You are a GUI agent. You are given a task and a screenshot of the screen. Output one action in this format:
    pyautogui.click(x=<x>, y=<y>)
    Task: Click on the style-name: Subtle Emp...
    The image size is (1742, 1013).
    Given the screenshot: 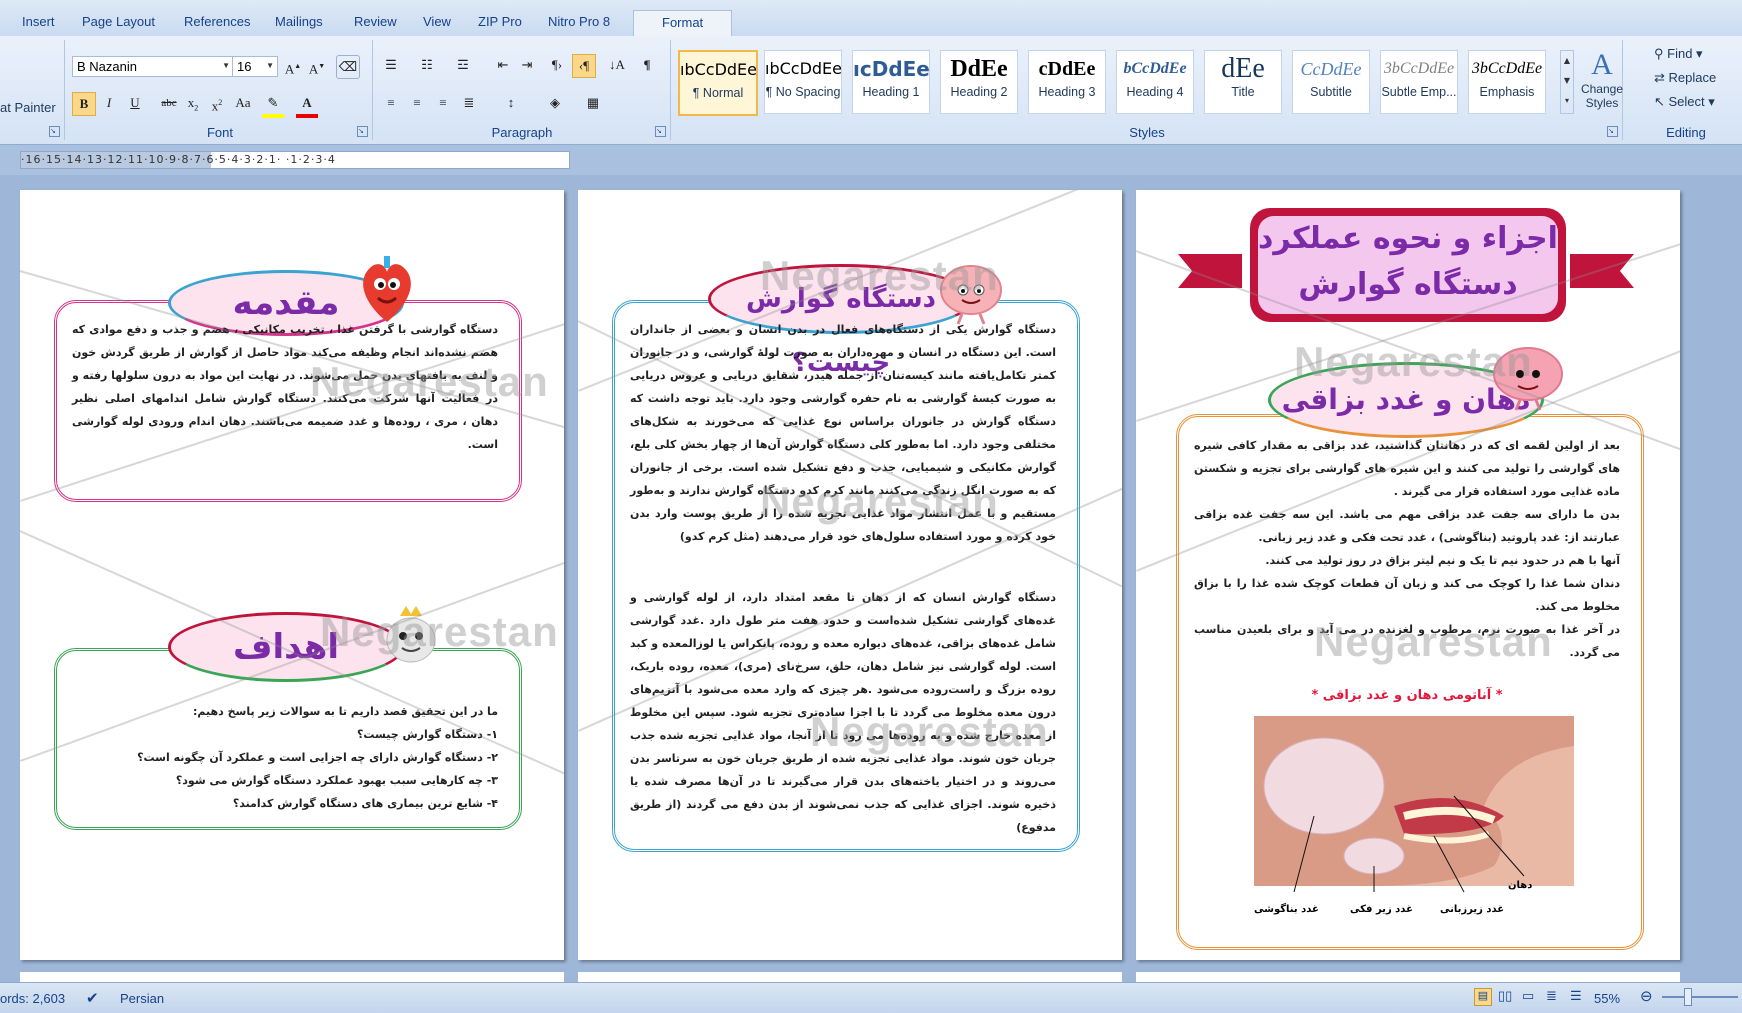 What is the action you would take?
    pyautogui.click(x=1419, y=92)
    